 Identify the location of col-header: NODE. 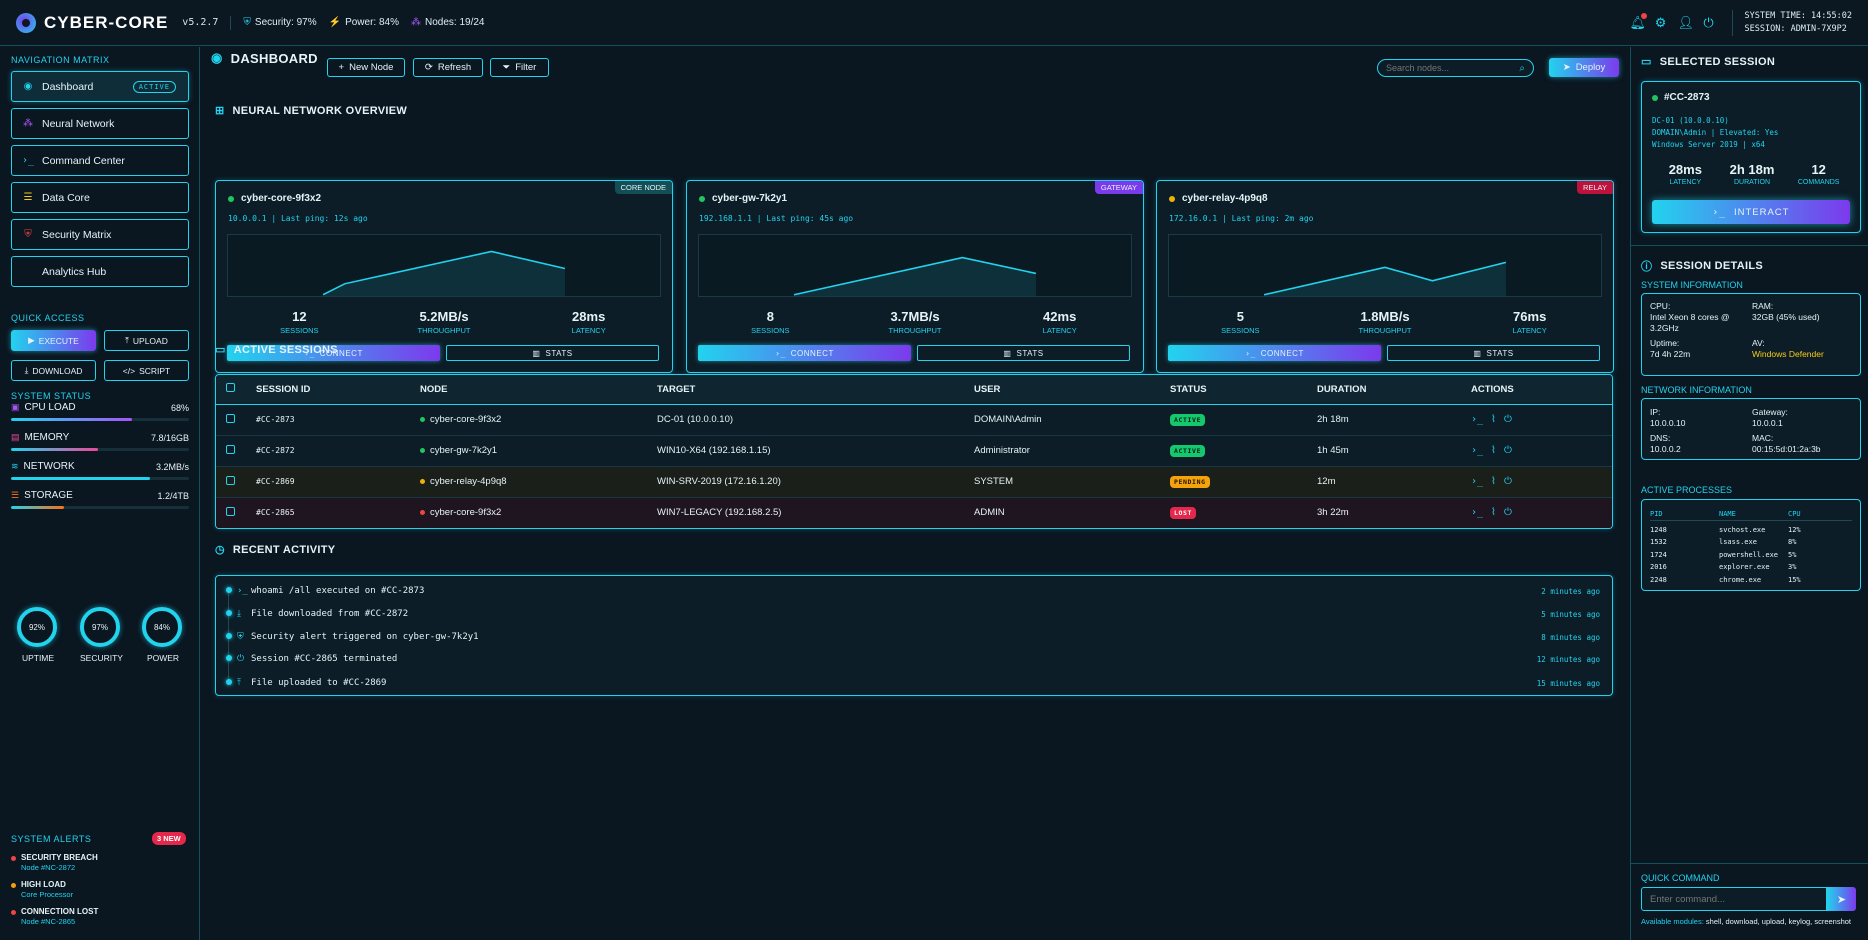
(538, 390).